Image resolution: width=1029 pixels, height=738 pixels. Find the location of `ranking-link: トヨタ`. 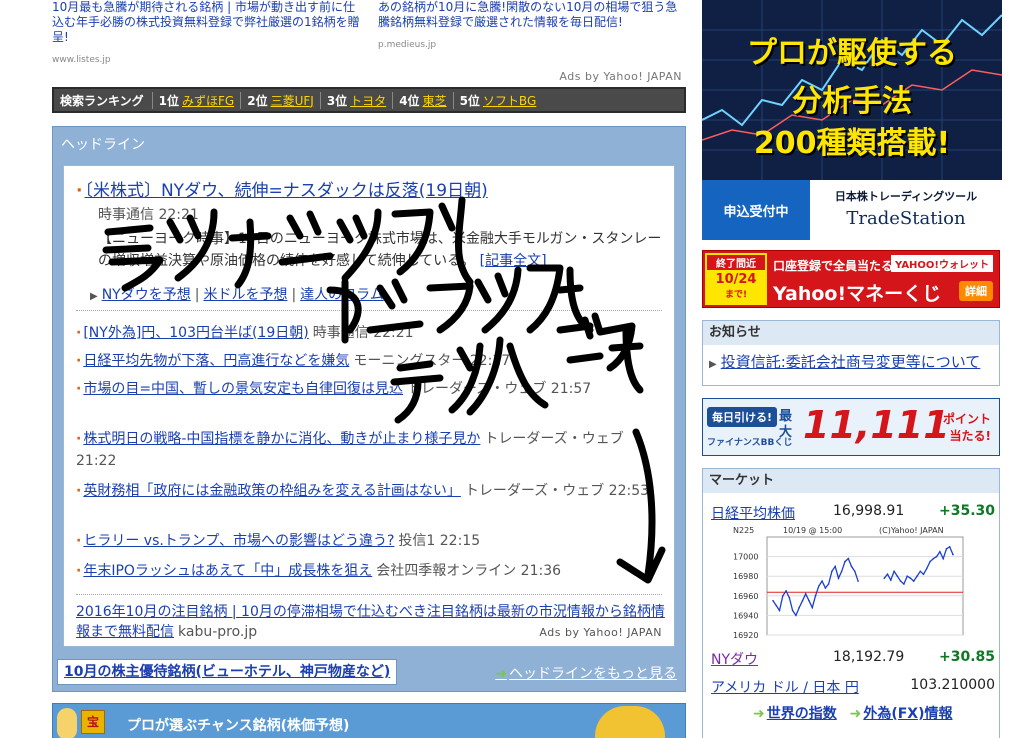

ranking-link: トヨタ is located at coordinates (368, 101).